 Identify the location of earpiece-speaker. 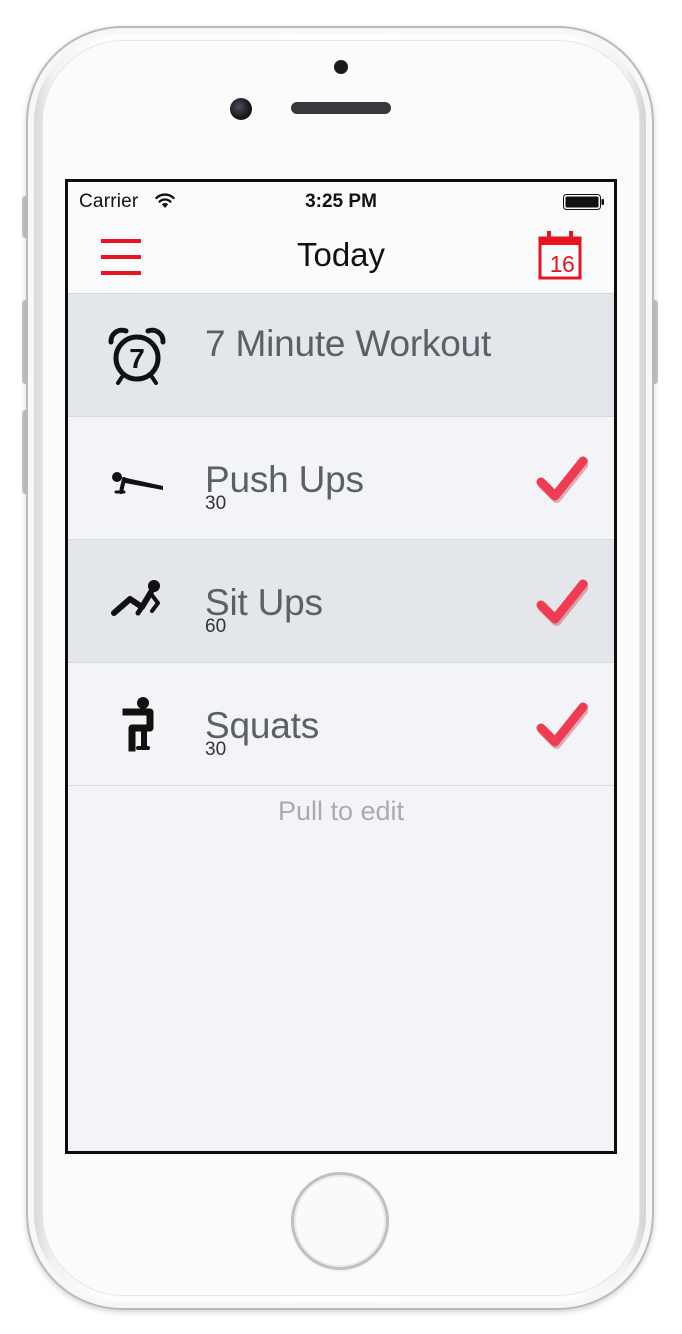
(341, 108).